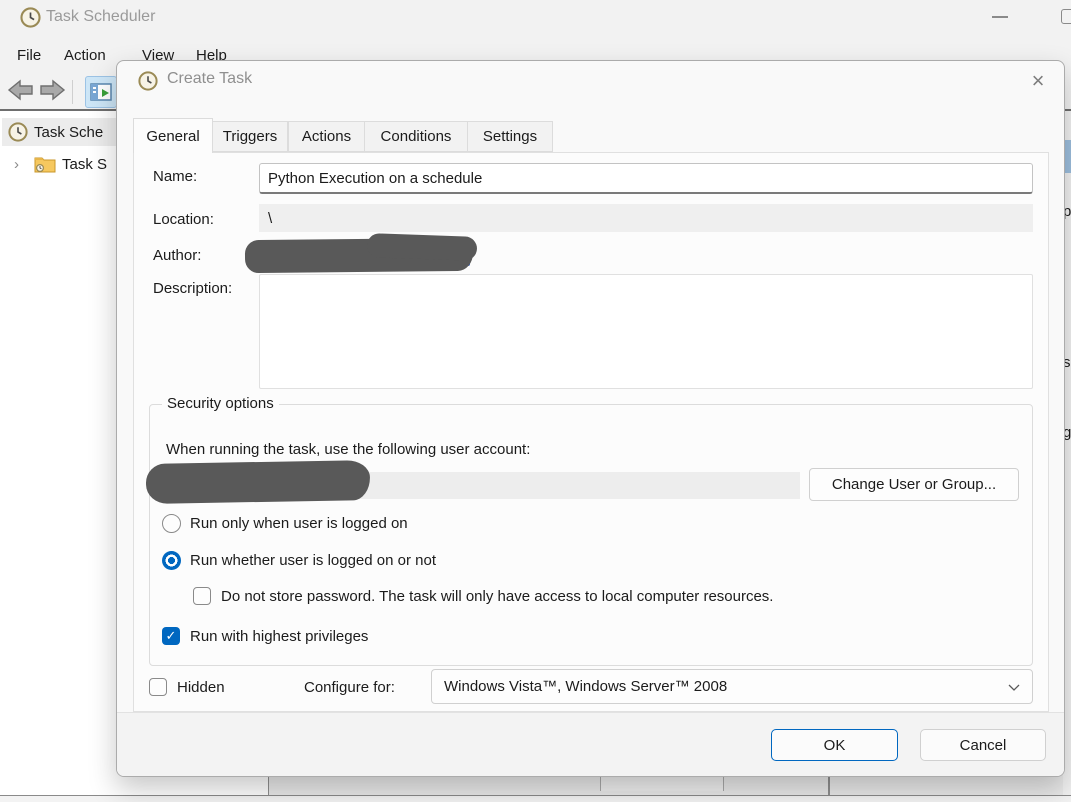 The height and width of the screenshot is (802, 1071). What do you see at coordinates (326, 136) in the screenshot?
I see `tab-actions: Actions` at bounding box center [326, 136].